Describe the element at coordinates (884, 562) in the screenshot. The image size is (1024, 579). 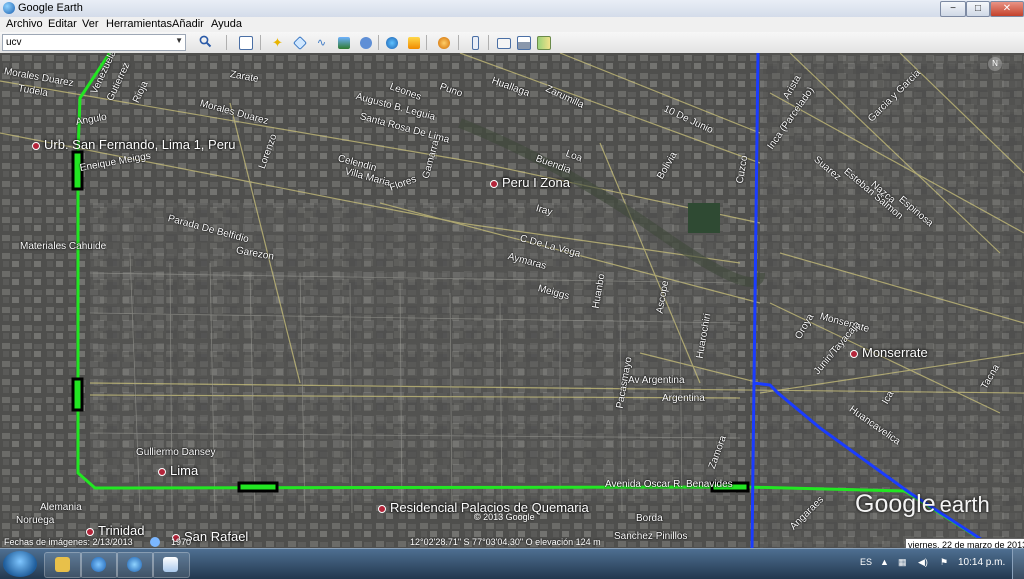
I see `tray-arrow-icon: ▲` at that location.